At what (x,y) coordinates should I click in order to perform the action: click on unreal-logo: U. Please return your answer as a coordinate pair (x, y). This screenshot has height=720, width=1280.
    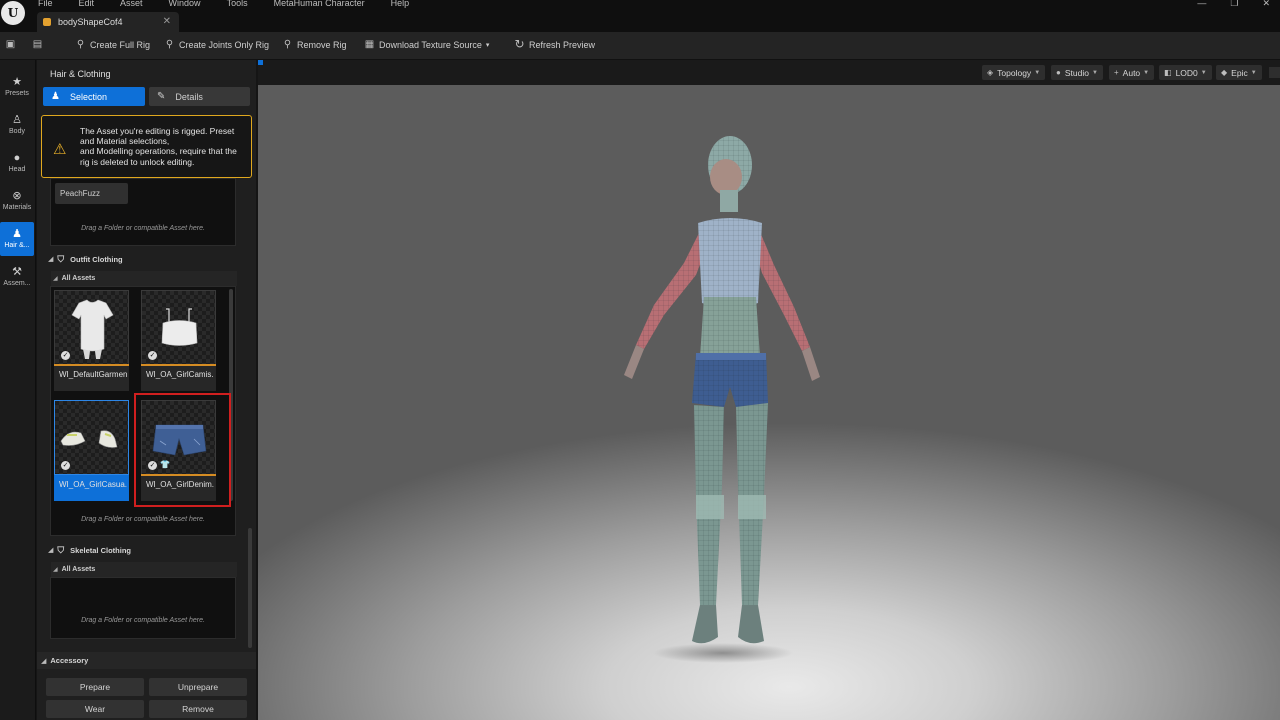
    Looking at the image, I should click on (13, 13).